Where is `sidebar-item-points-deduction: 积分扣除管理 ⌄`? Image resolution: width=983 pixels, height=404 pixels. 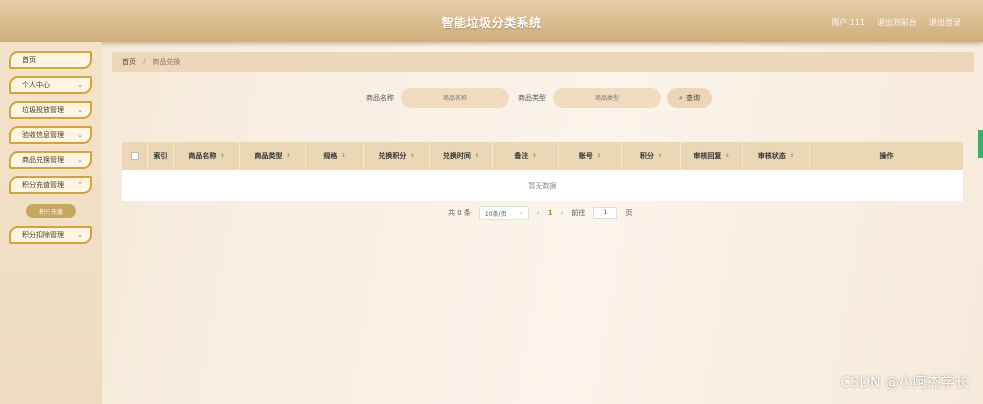 sidebar-item-points-deduction: 积分扣除管理 ⌄ is located at coordinates (50, 235).